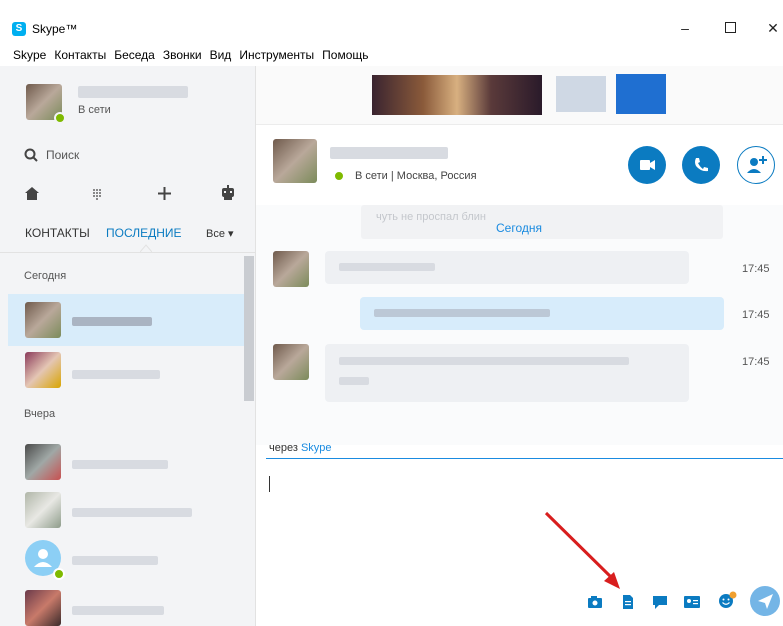  What do you see at coordinates (32, 193) in the screenshot?
I see `home-icon` at bounding box center [32, 193].